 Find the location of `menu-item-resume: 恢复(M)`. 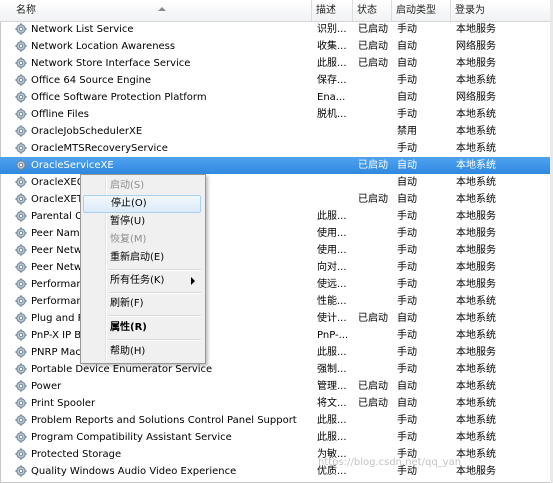

menu-item-resume: 恢复(M) is located at coordinates (142, 240).